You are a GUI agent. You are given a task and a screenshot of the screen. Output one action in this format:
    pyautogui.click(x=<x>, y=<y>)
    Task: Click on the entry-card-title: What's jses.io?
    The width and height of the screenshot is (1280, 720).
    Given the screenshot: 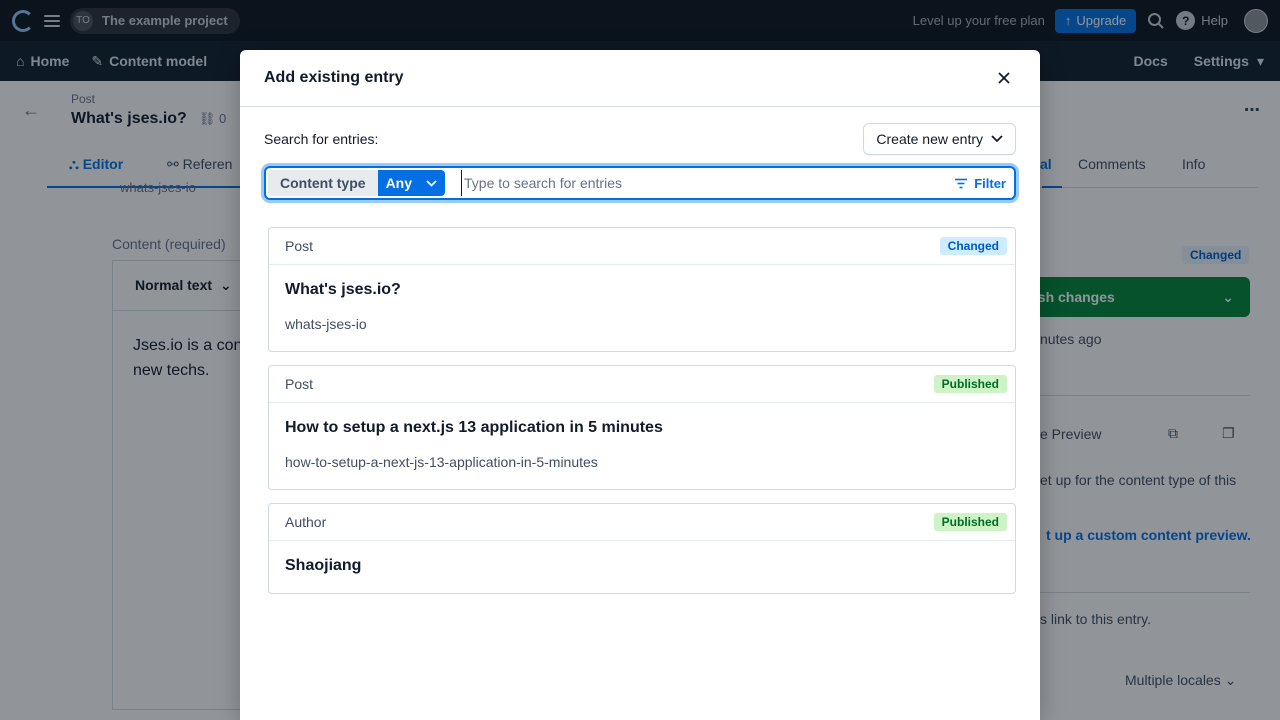 What is the action you would take?
    pyautogui.click(x=343, y=289)
    